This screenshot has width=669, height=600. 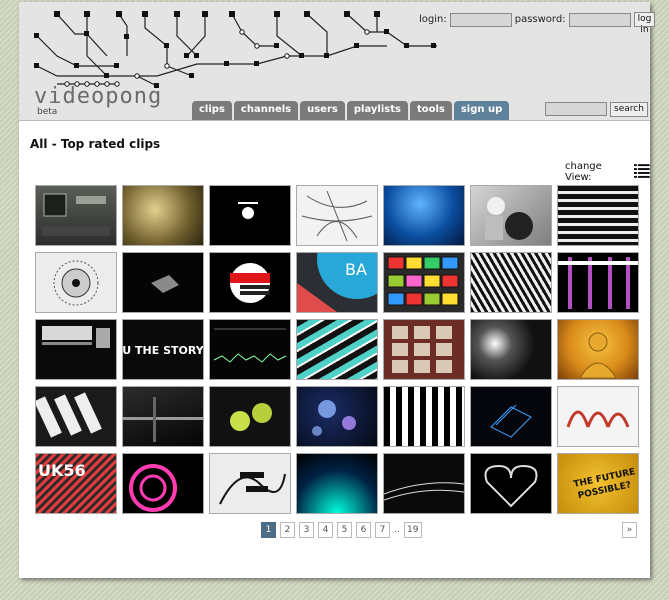 I want to click on login-label: login:, so click(x=433, y=19).